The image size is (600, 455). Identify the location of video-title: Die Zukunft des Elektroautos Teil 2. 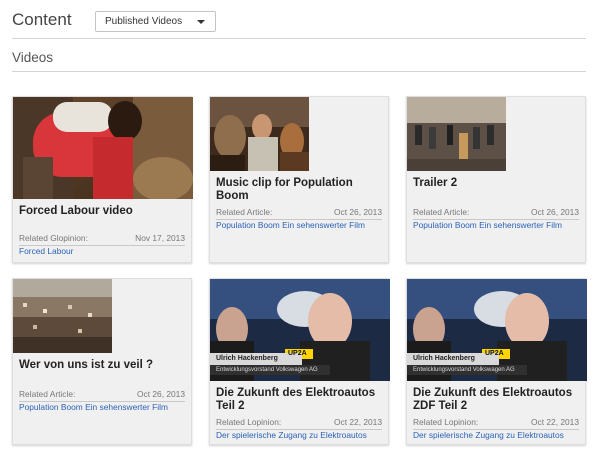
(301, 400).